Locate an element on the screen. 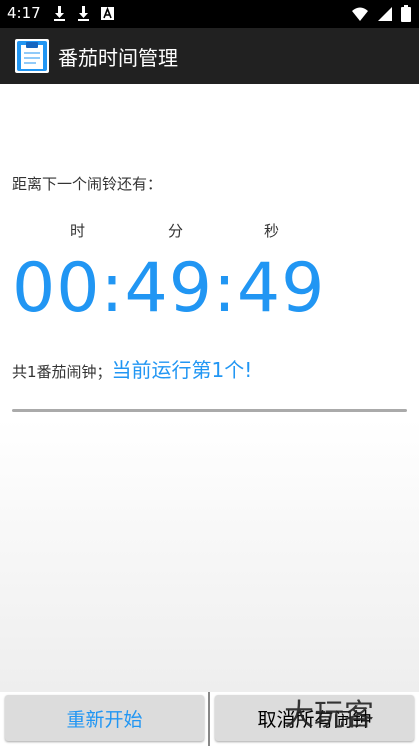 The width and height of the screenshot is (419, 746). button-divider is located at coordinates (209, 719).